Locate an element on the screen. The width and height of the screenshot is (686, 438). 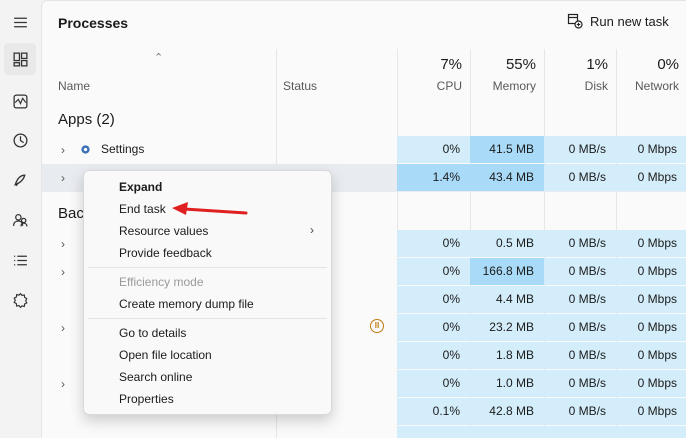
table-row is located at coordinates (364, 432).